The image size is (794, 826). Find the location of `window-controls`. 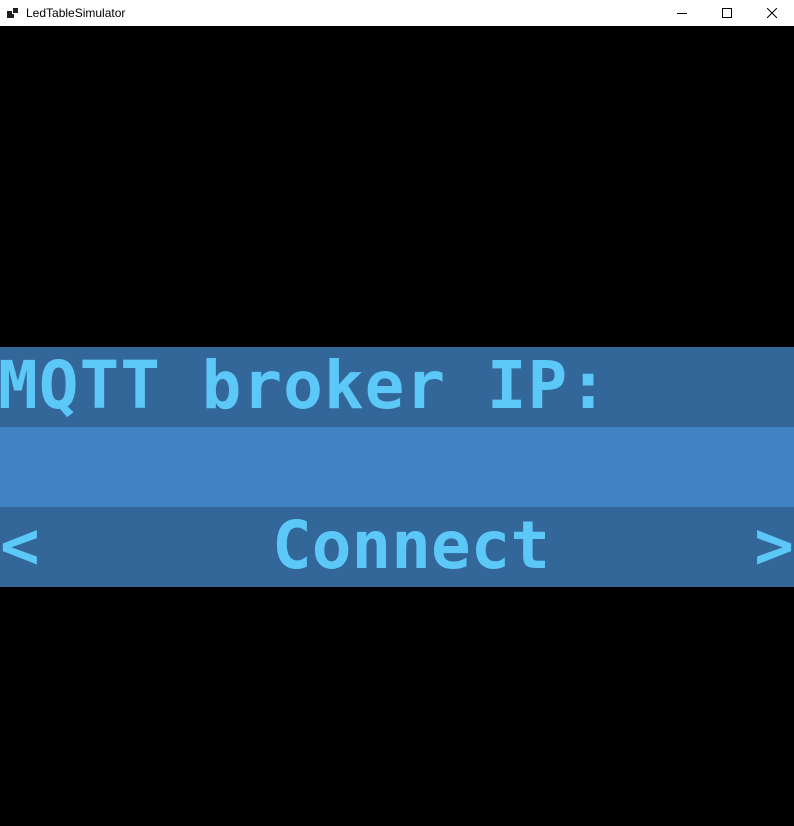

window-controls is located at coordinates (726, 13).